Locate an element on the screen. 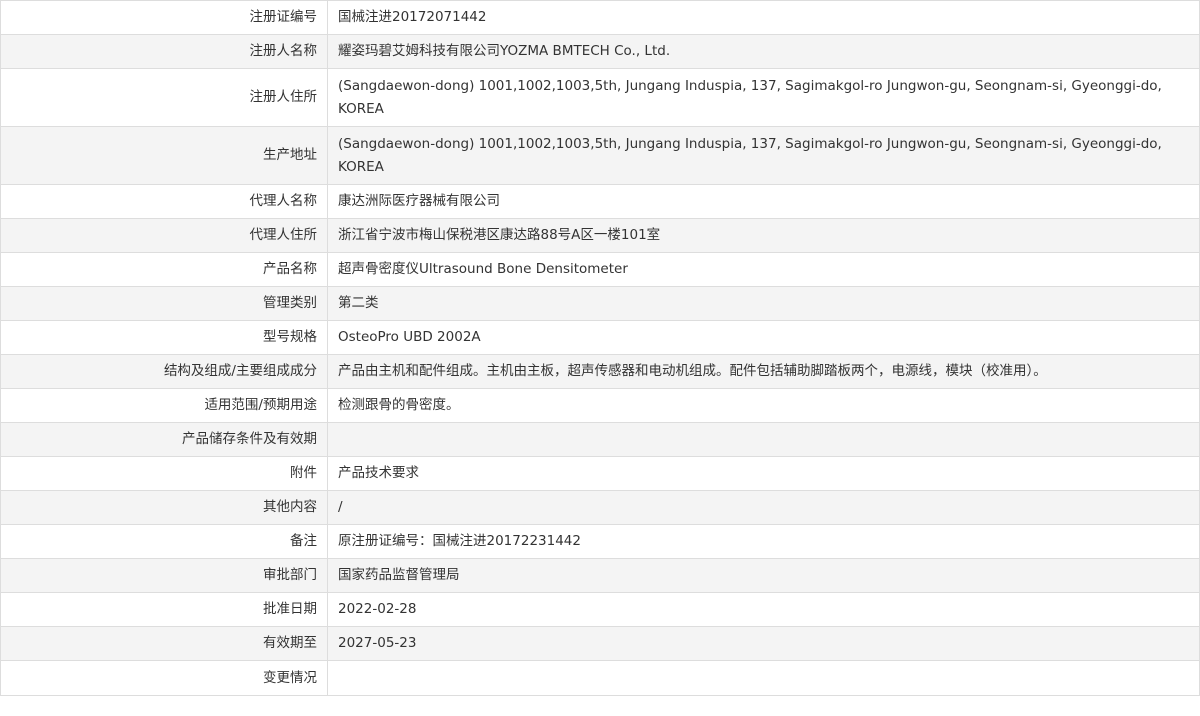 The width and height of the screenshot is (1200, 716). row-remarks: 备注 原注册证编号：国械注进20172231442 is located at coordinates (600, 541).